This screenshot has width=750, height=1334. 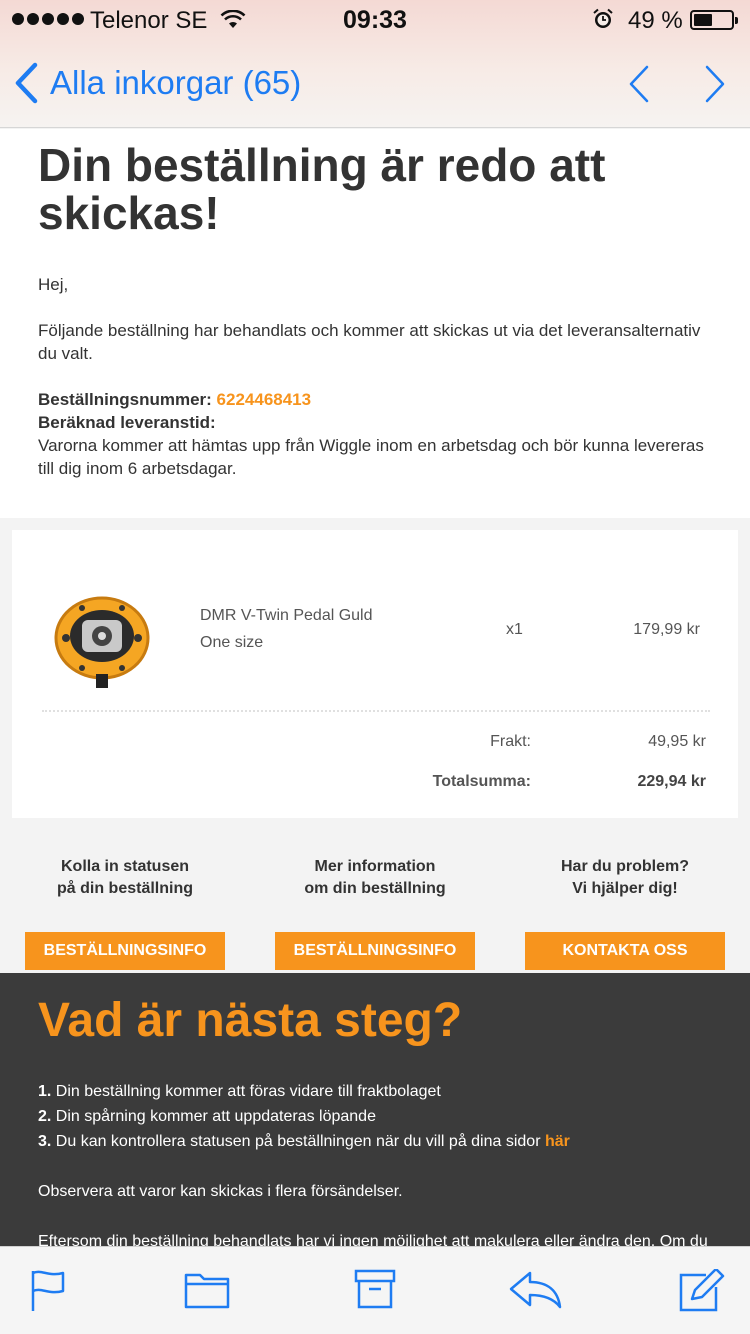 I want to click on folder-icon, so click(x=207, y=1289).